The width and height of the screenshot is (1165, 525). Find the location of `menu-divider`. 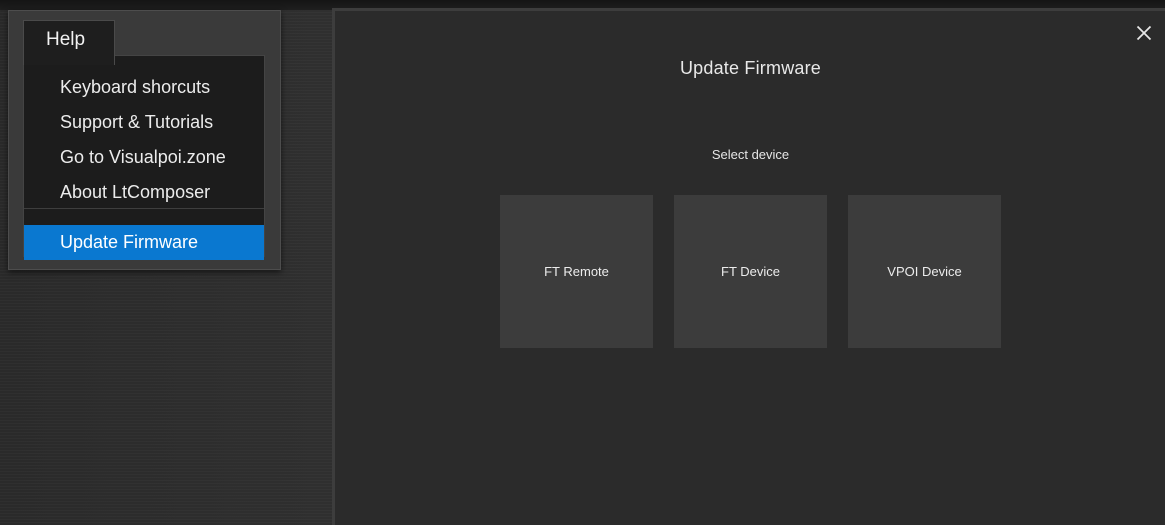

menu-divider is located at coordinates (144, 208).